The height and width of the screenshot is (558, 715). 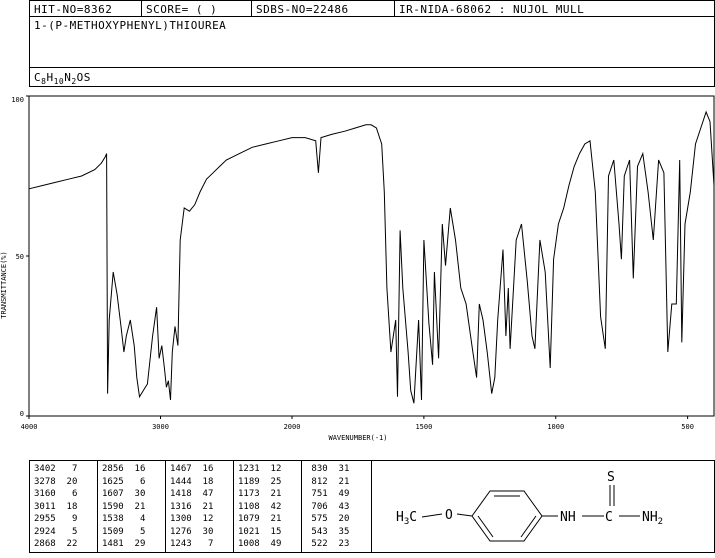 I want to click on peak-transmittance: 42, so click(x=270, y=506).